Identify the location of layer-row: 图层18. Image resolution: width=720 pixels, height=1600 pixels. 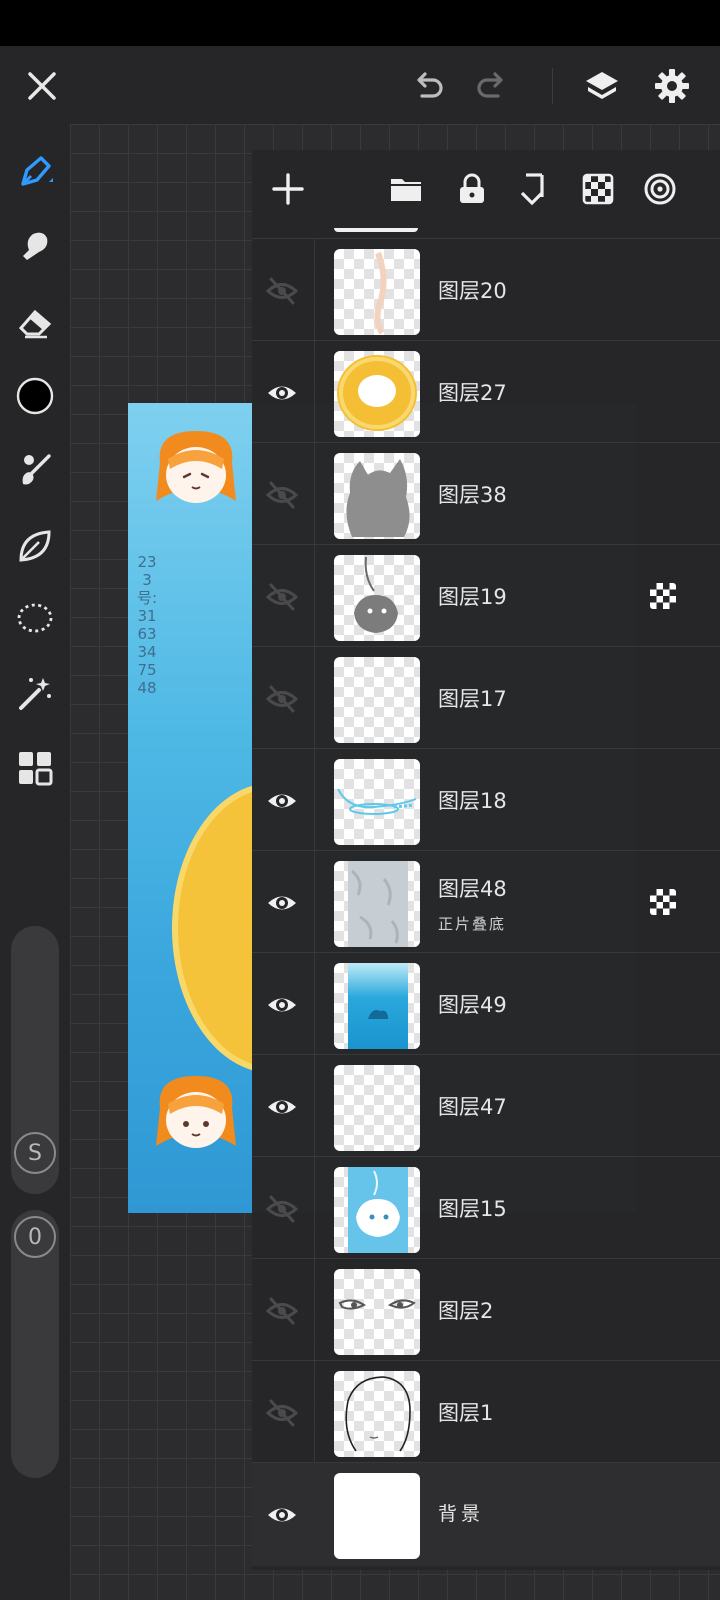
(486, 800).